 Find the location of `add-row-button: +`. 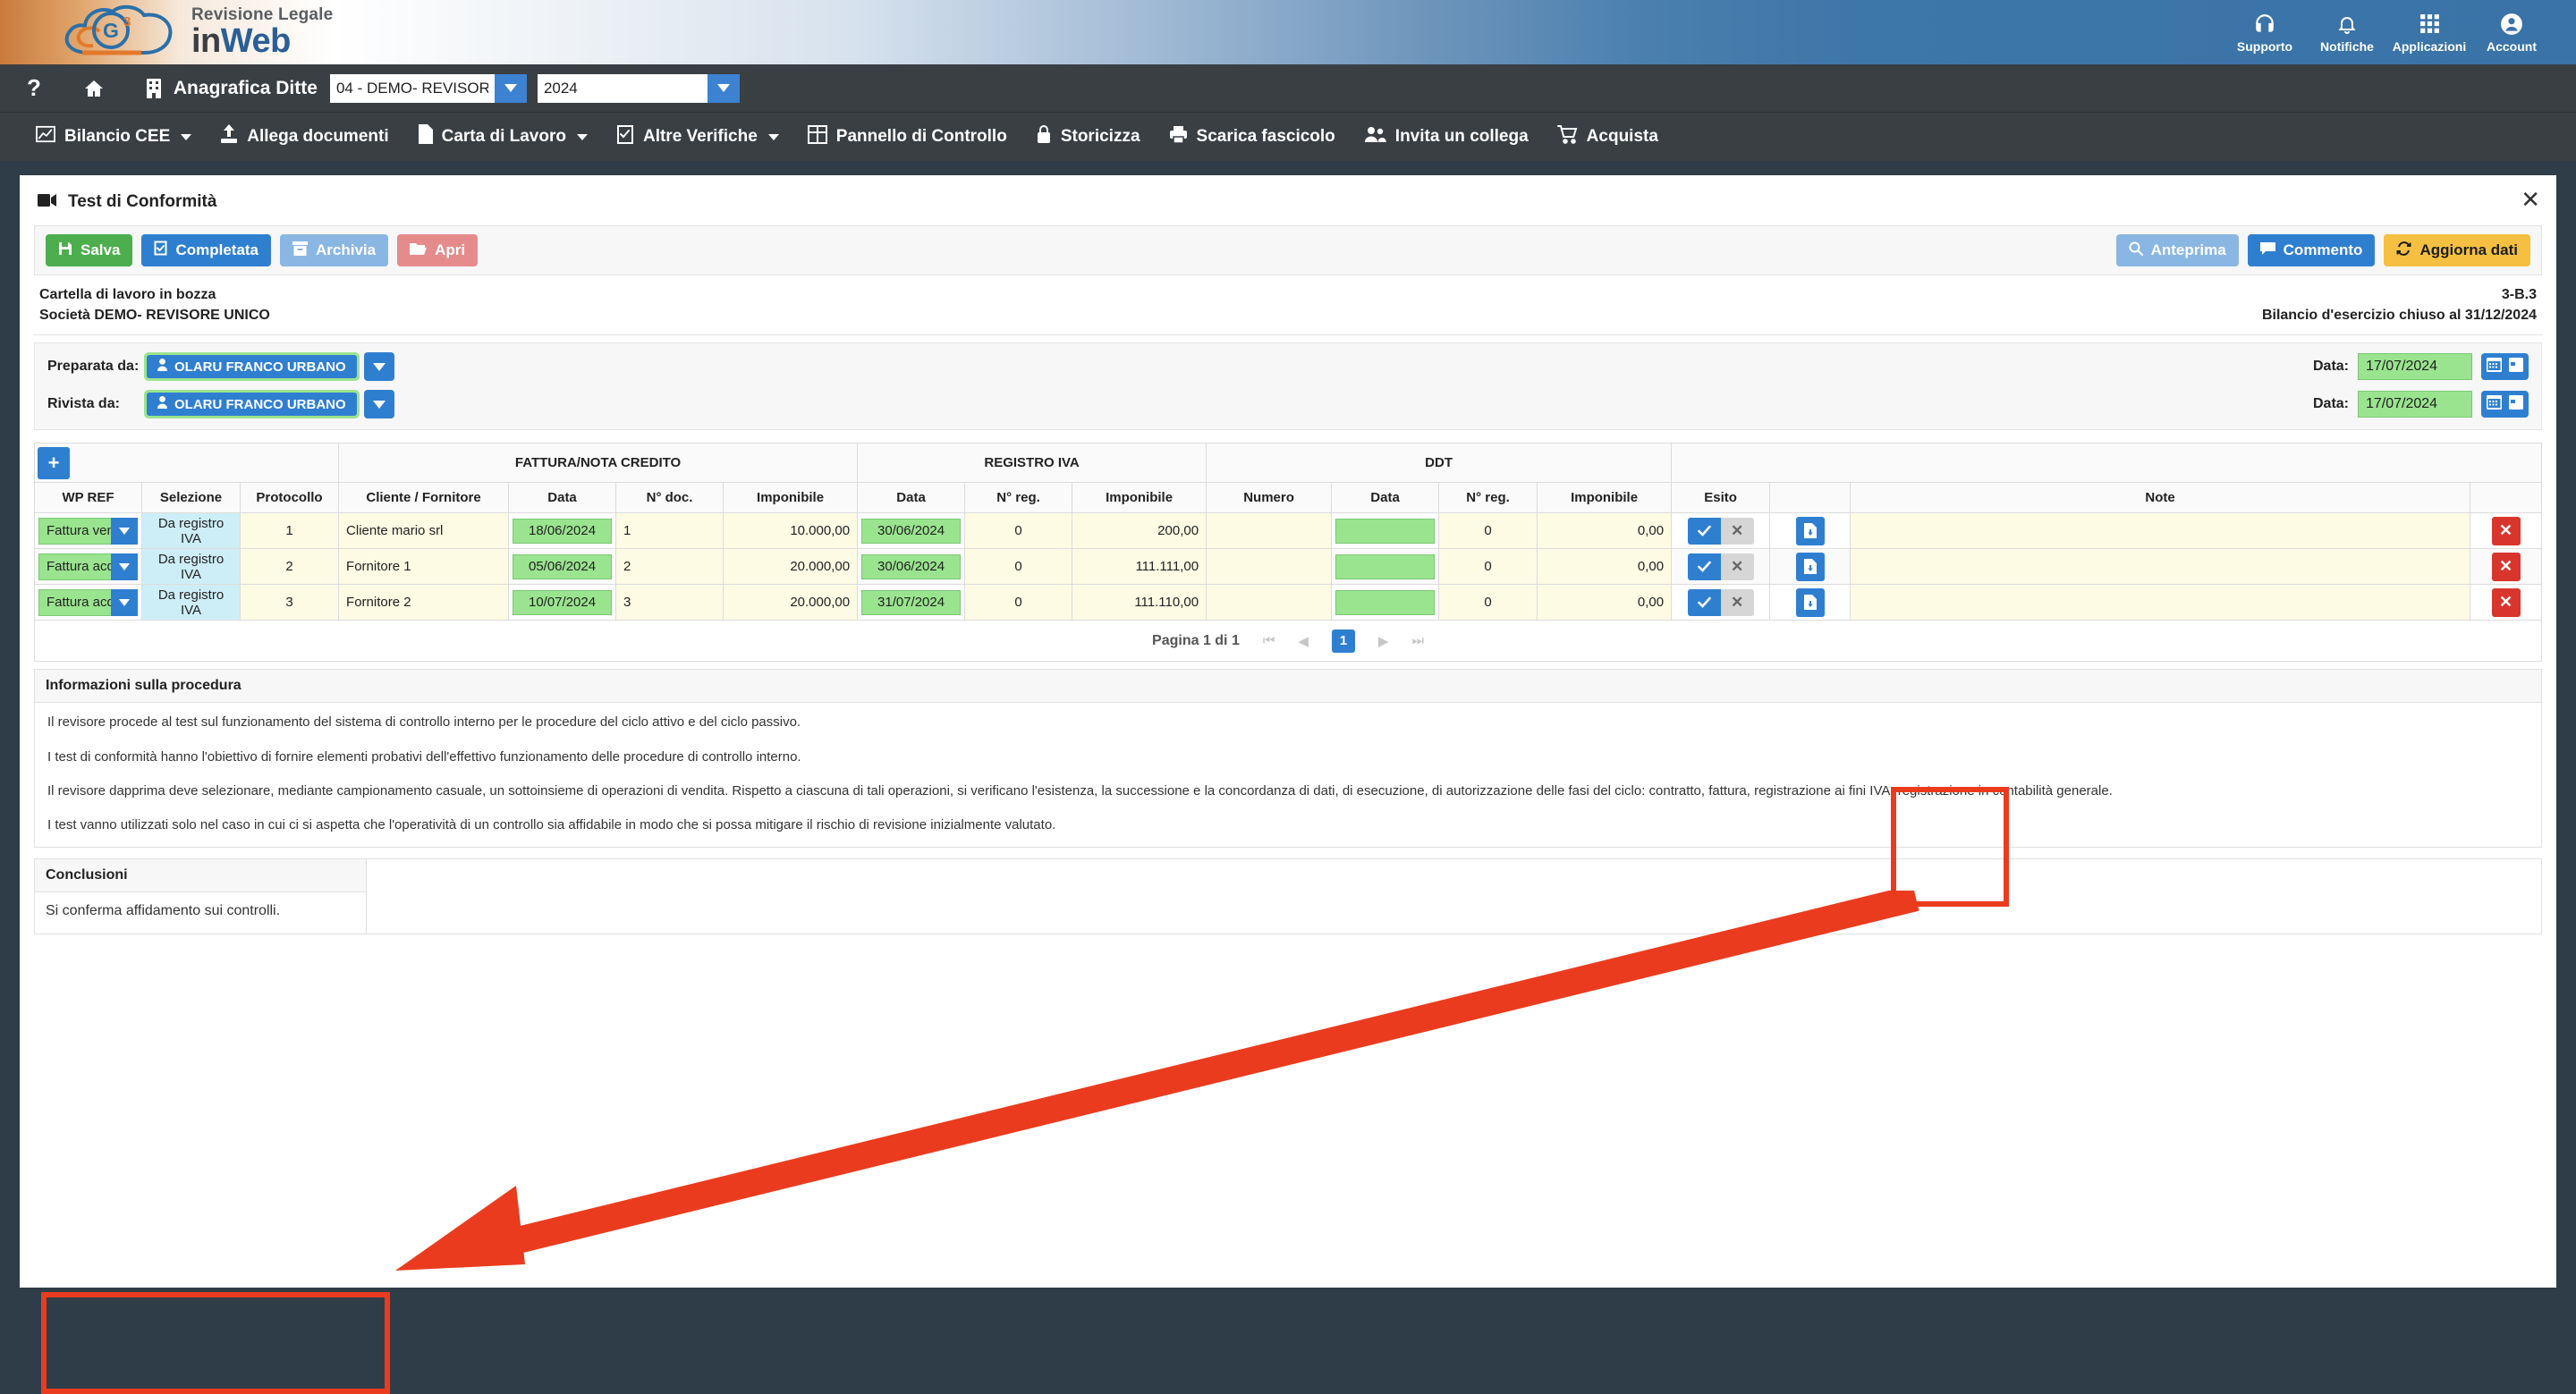

add-row-button: + is located at coordinates (54, 462).